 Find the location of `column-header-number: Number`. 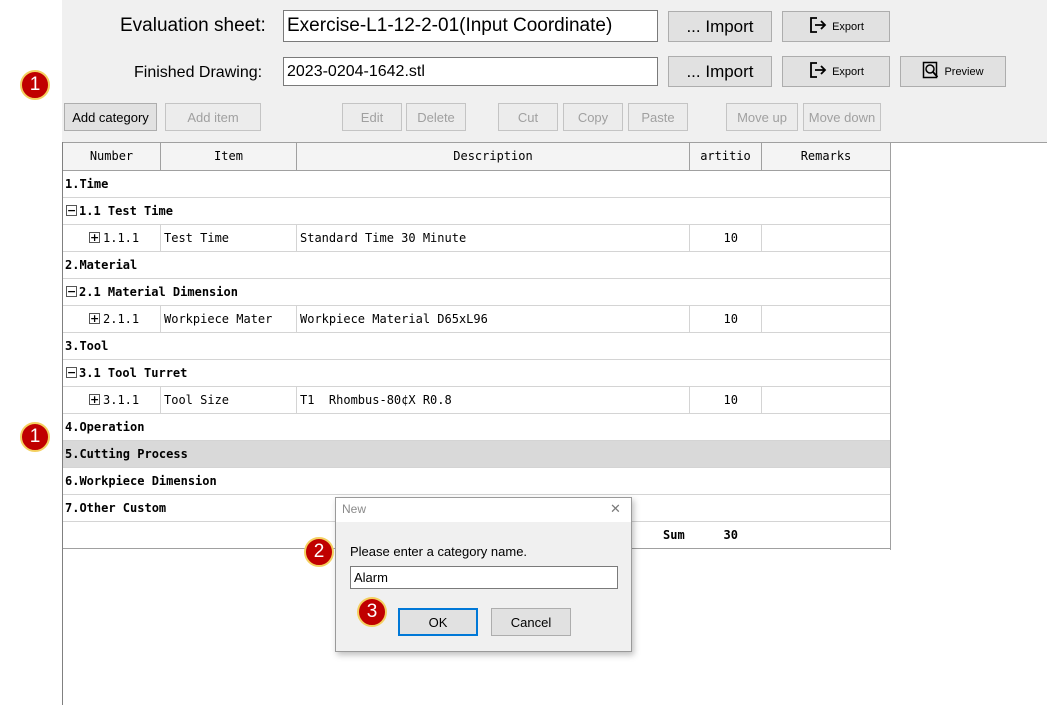

column-header-number: Number is located at coordinates (112, 156).